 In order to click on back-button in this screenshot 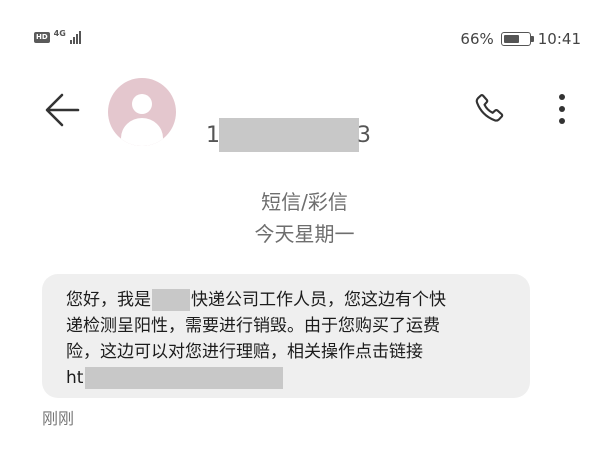, I will do `click(62, 110)`.